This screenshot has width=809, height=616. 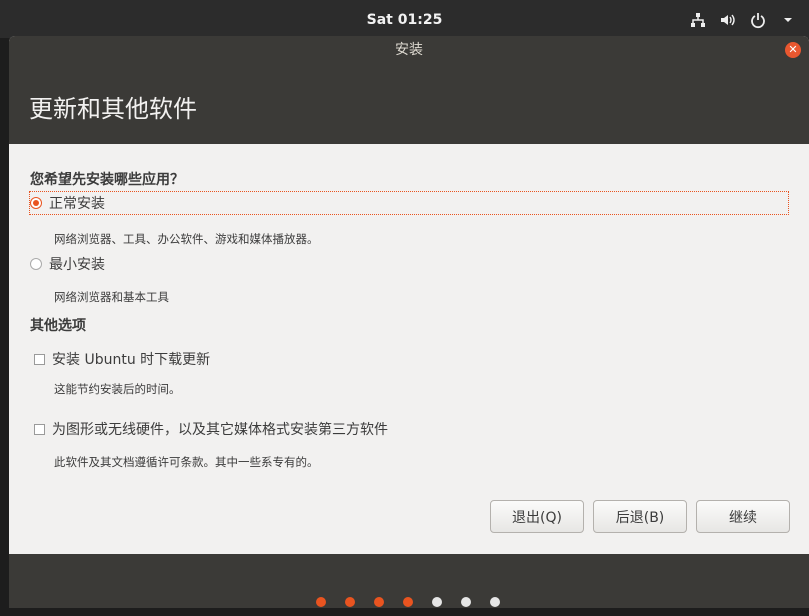 I want to click on window-titlebar: 安装 ✕, so click(x=409, y=50).